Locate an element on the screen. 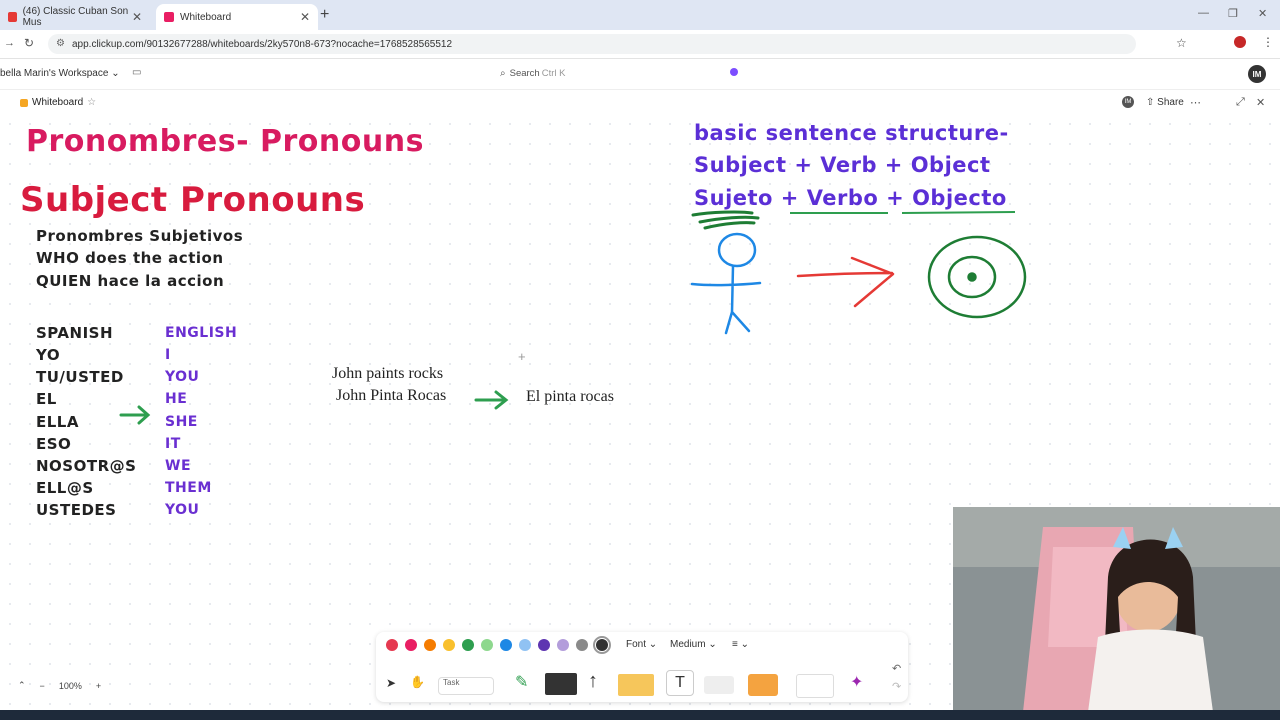 The height and width of the screenshot is (720, 1280). workspace-switcher: bella Marin's Workspace ⌄ is located at coordinates (60, 73).